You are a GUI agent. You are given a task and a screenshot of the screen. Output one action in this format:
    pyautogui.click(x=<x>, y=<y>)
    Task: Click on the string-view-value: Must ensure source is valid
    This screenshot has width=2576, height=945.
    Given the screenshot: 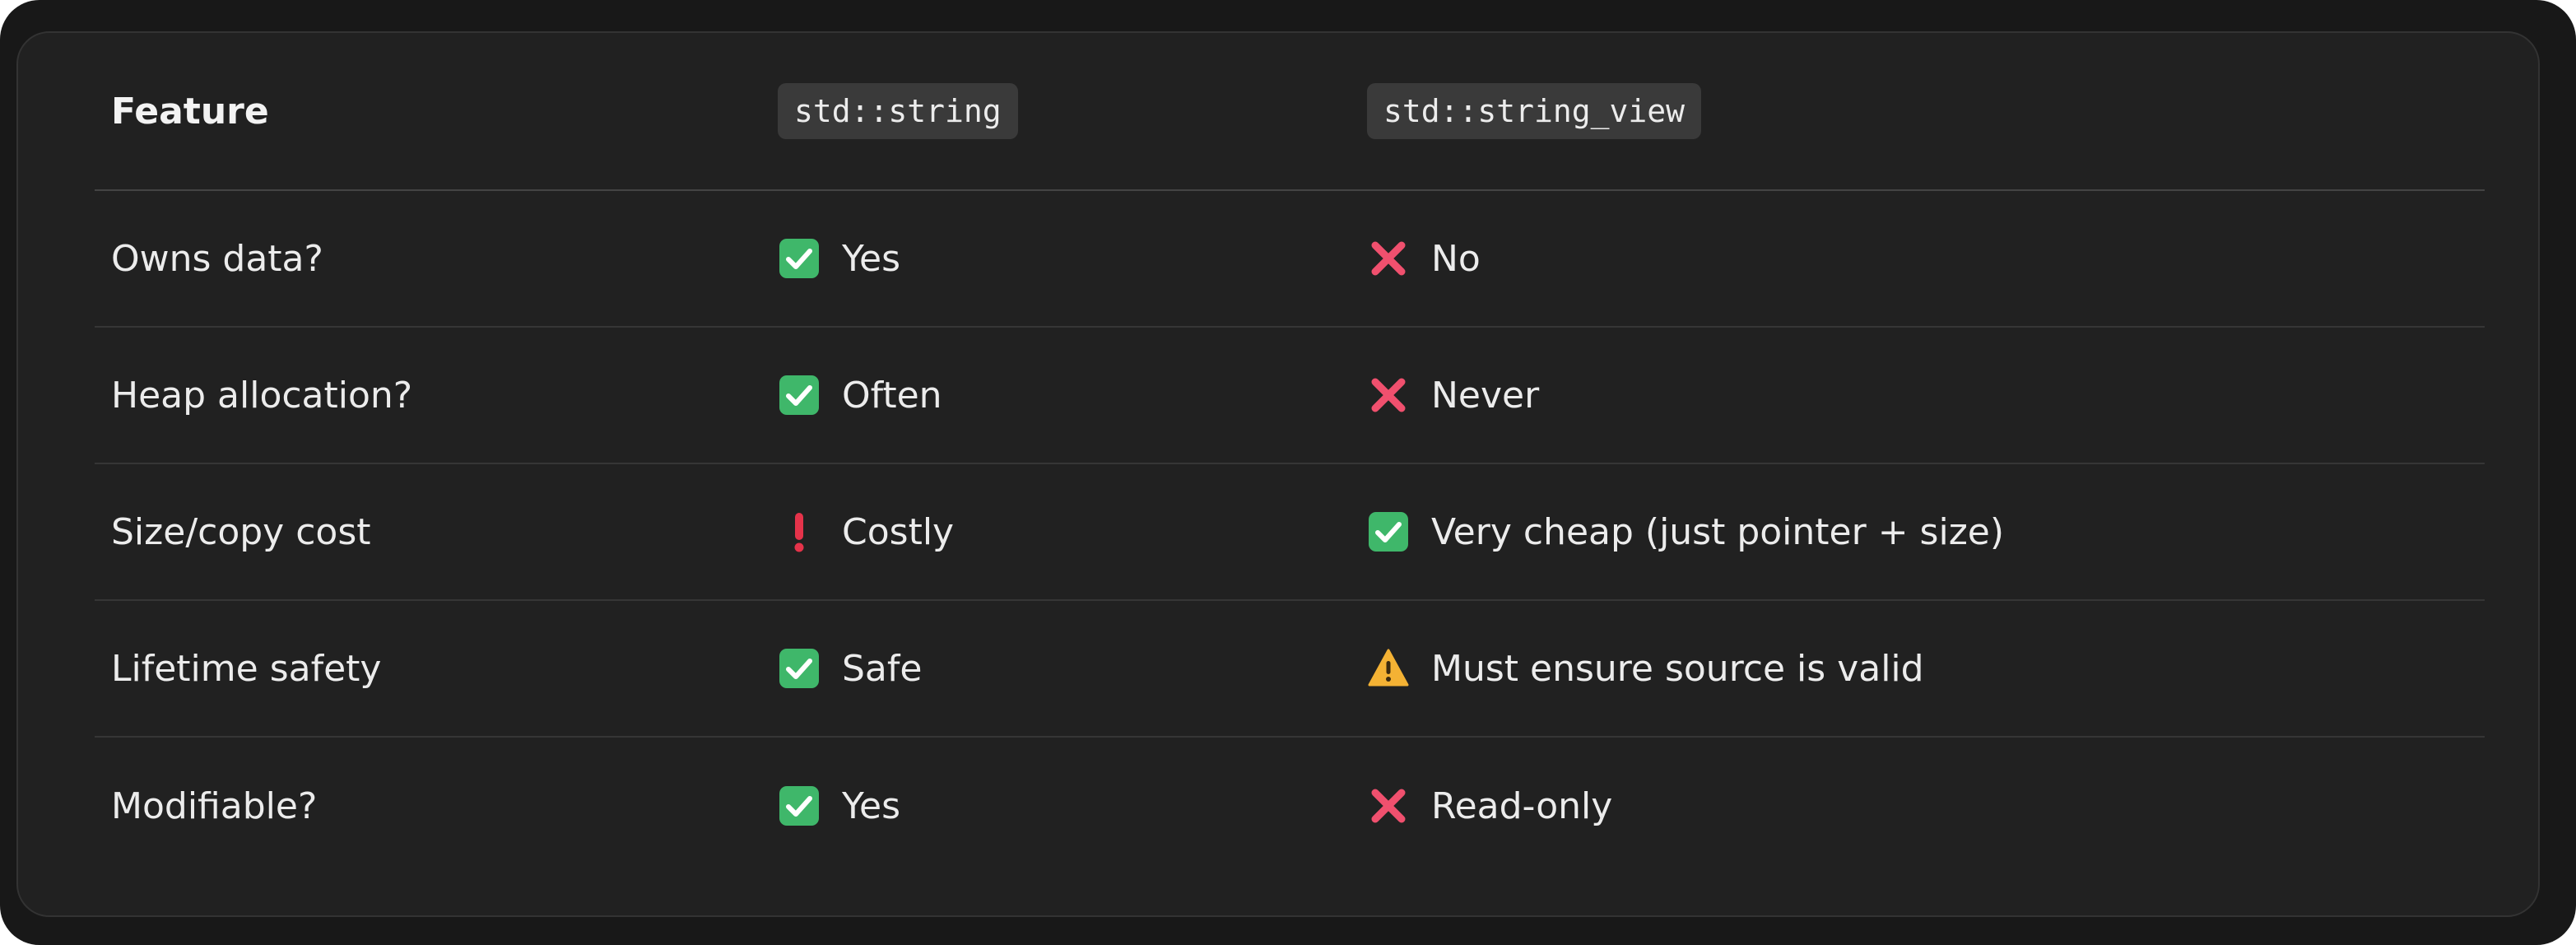 What is the action you would take?
    pyautogui.click(x=1677, y=668)
    